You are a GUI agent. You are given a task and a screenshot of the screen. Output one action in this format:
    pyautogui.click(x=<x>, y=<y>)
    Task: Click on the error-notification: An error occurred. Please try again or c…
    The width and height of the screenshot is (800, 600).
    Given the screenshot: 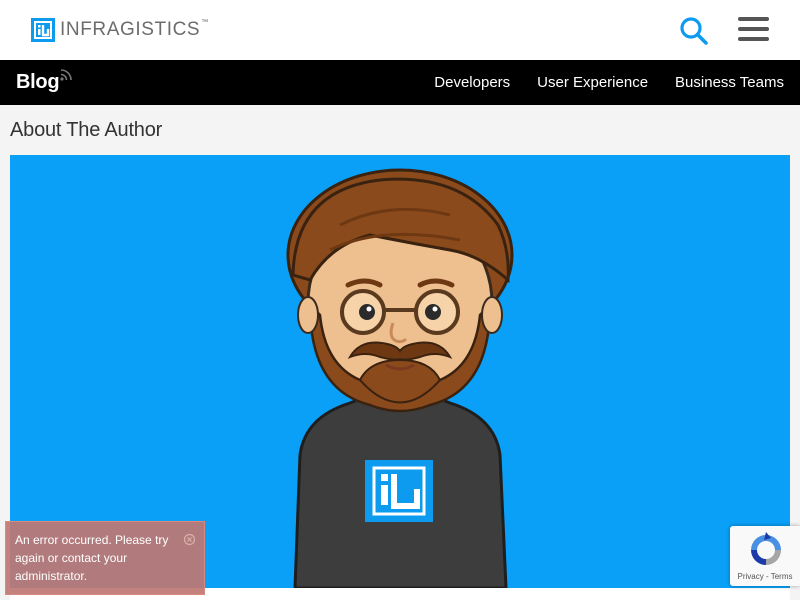 What is the action you would take?
    pyautogui.click(x=105, y=558)
    